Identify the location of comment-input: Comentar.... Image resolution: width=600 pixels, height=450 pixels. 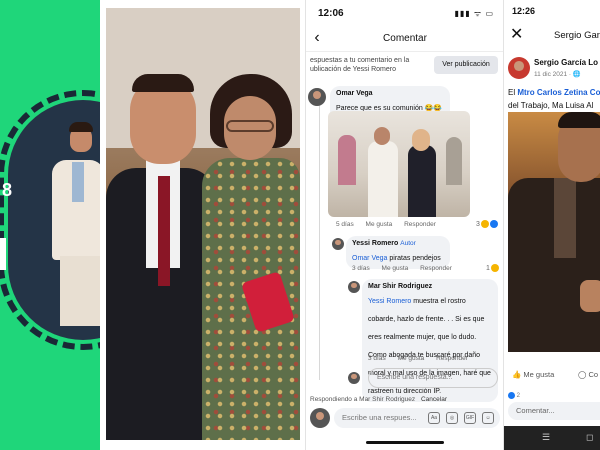
(554, 411).